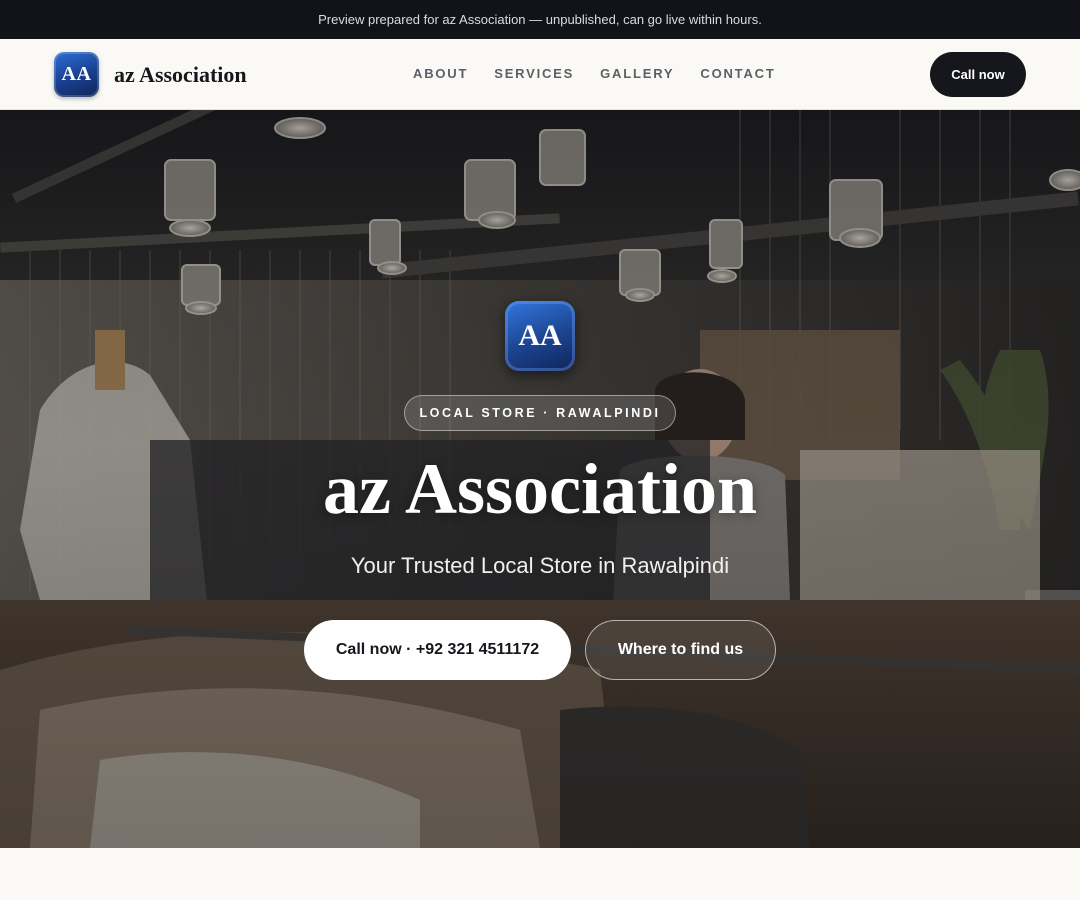  I want to click on main-nav: ABOUT SERVICES GALLERY CONTACT, so click(607, 73).